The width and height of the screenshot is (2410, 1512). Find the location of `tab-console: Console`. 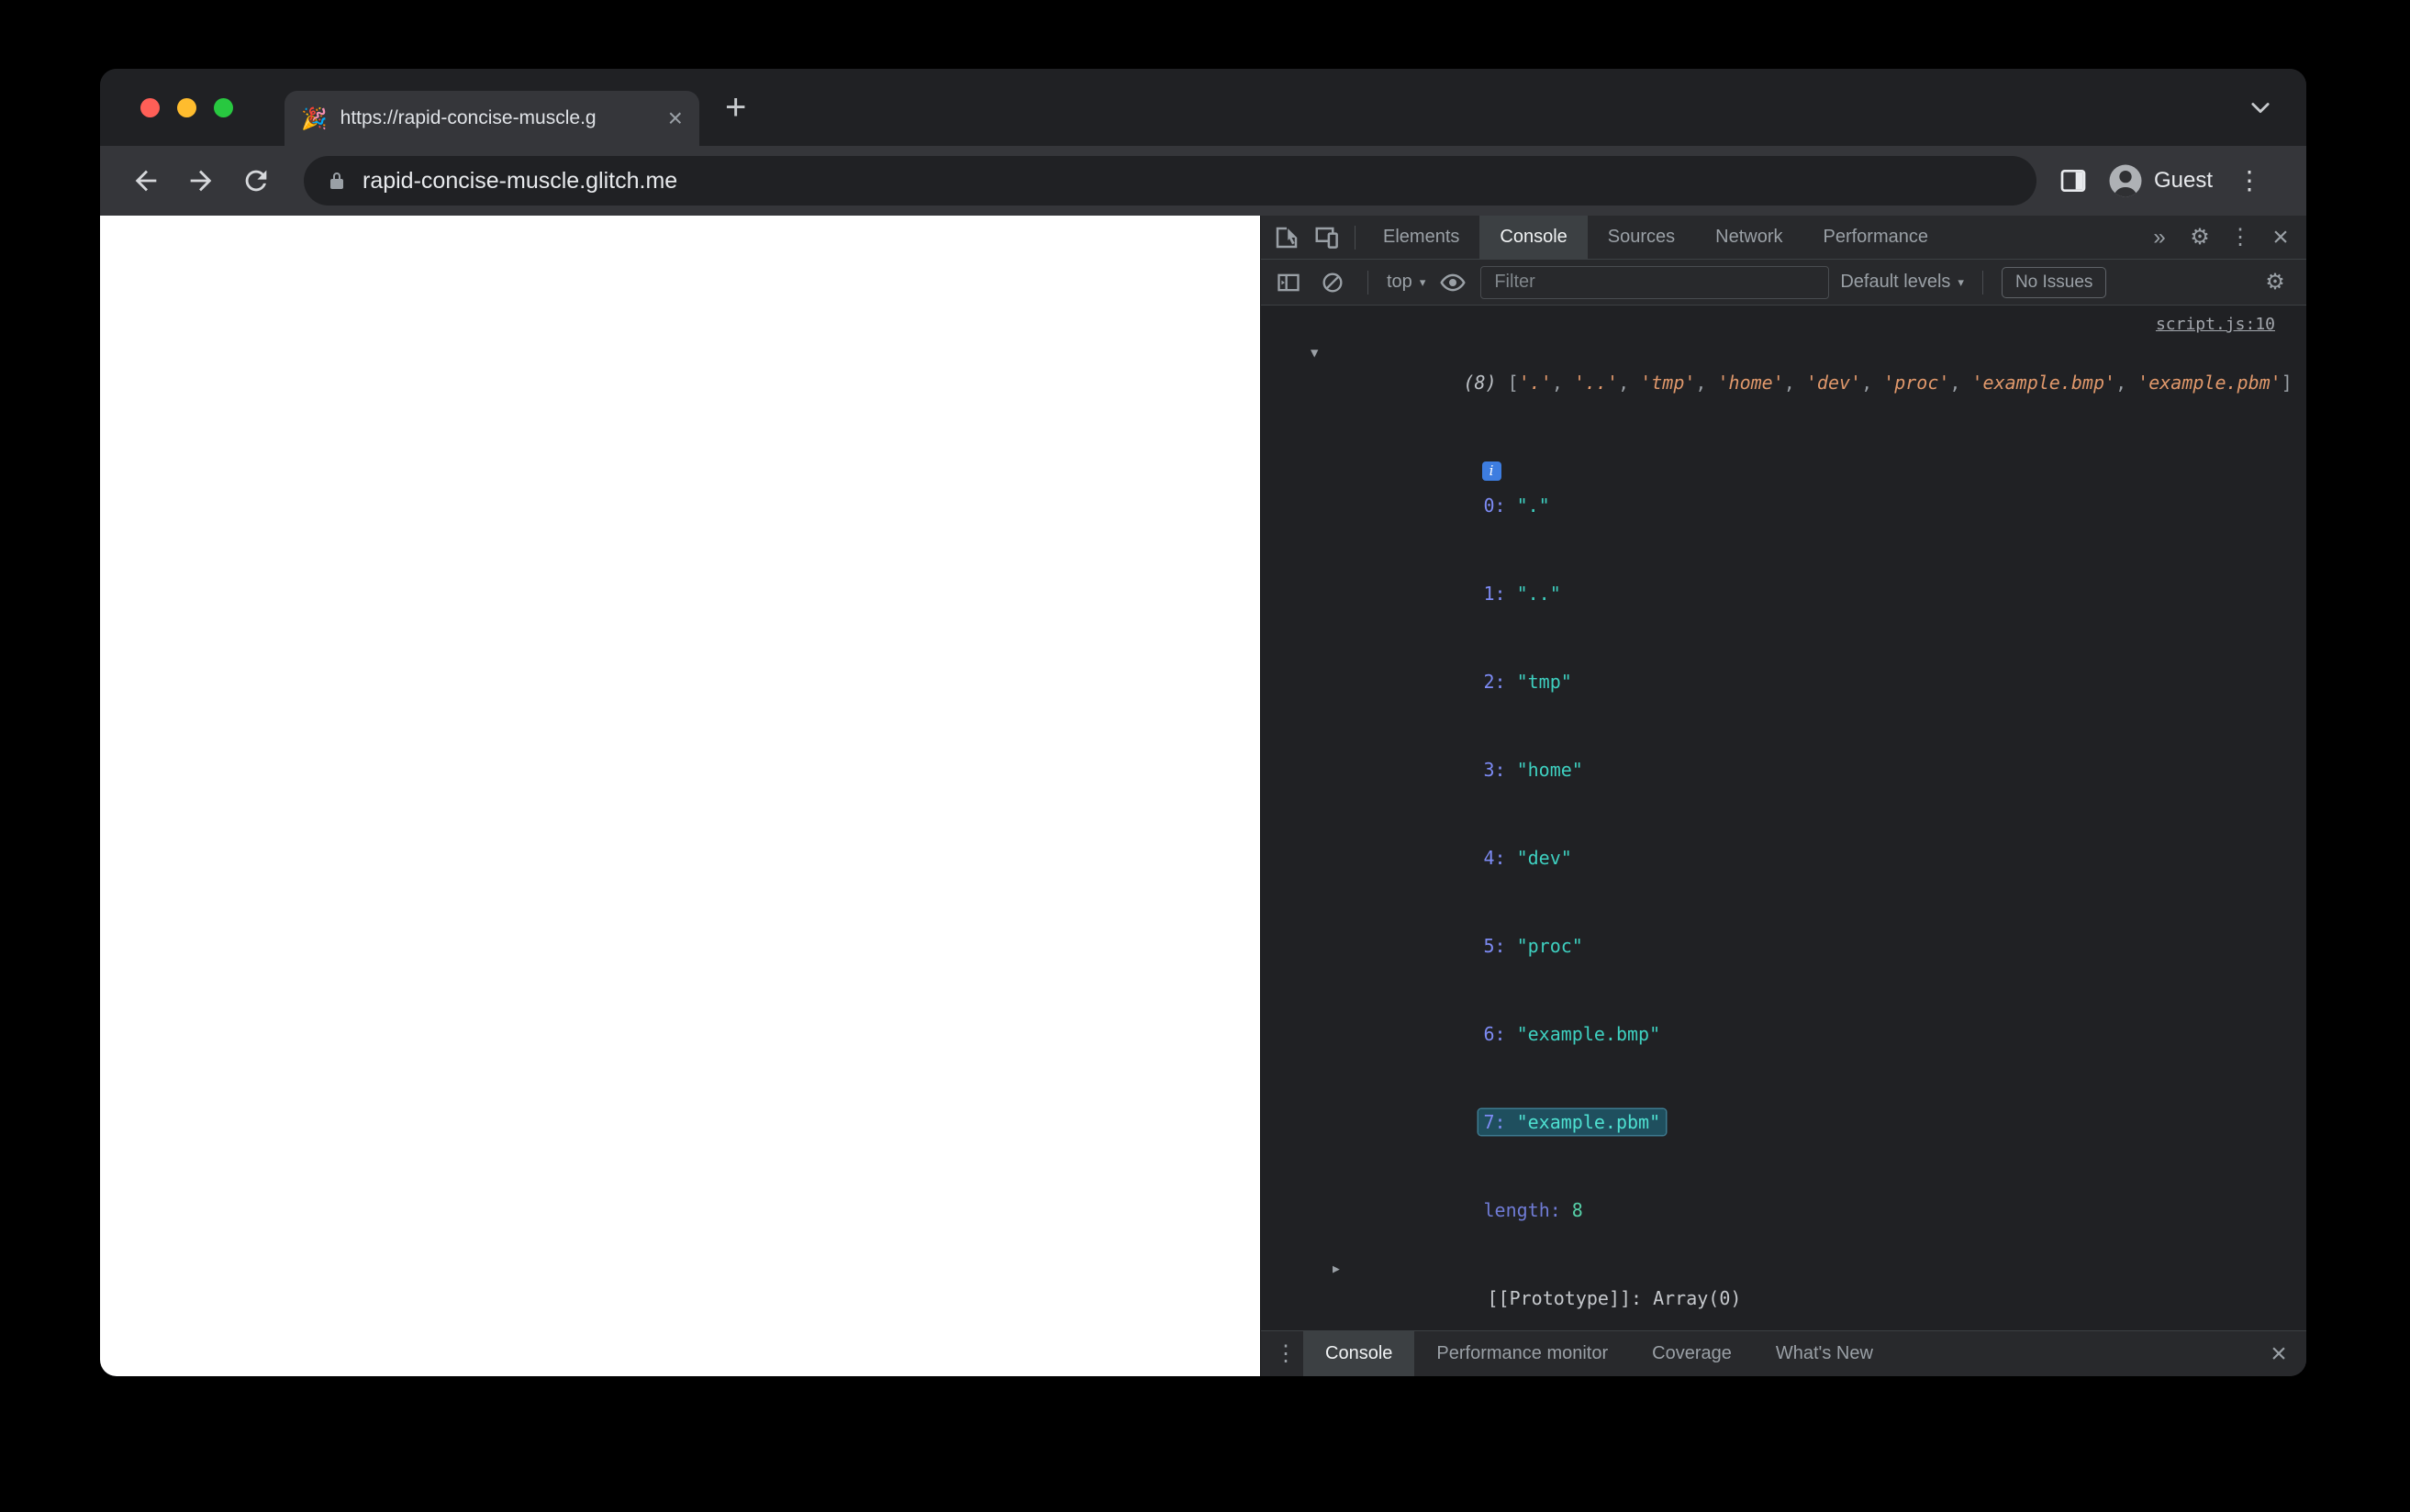

tab-console: Console is located at coordinates (1533, 238).